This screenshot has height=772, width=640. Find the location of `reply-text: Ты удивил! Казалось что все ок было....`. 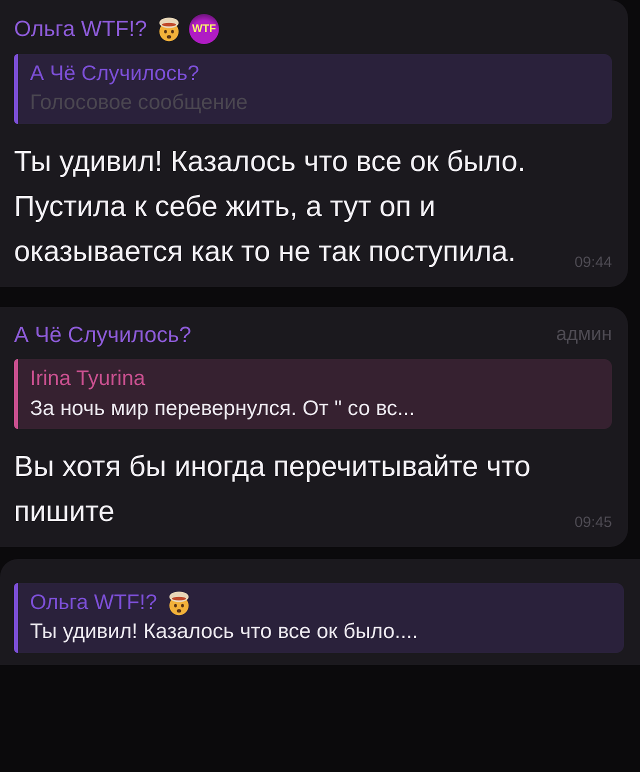

reply-text: Ты удивил! Казалось что все ок было.... is located at coordinates (224, 632).